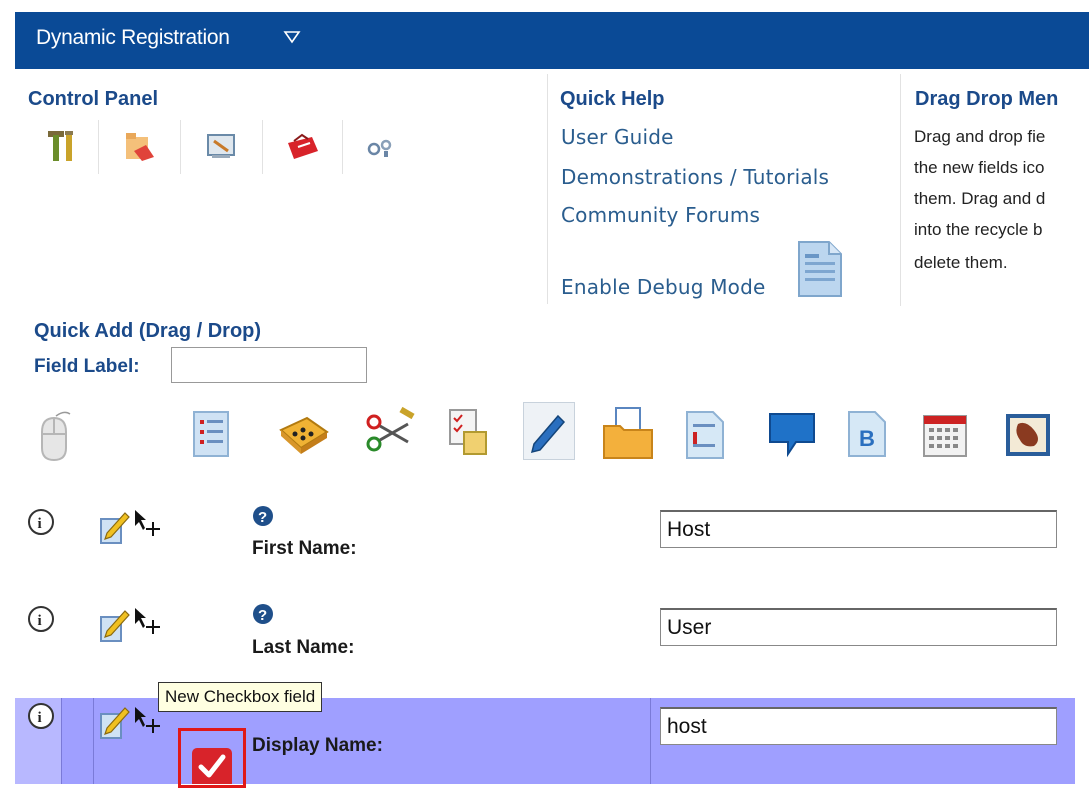 The height and width of the screenshot is (788, 1089). Describe the element at coordinates (212, 765) in the screenshot. I see `checkbox-icon` at that location.